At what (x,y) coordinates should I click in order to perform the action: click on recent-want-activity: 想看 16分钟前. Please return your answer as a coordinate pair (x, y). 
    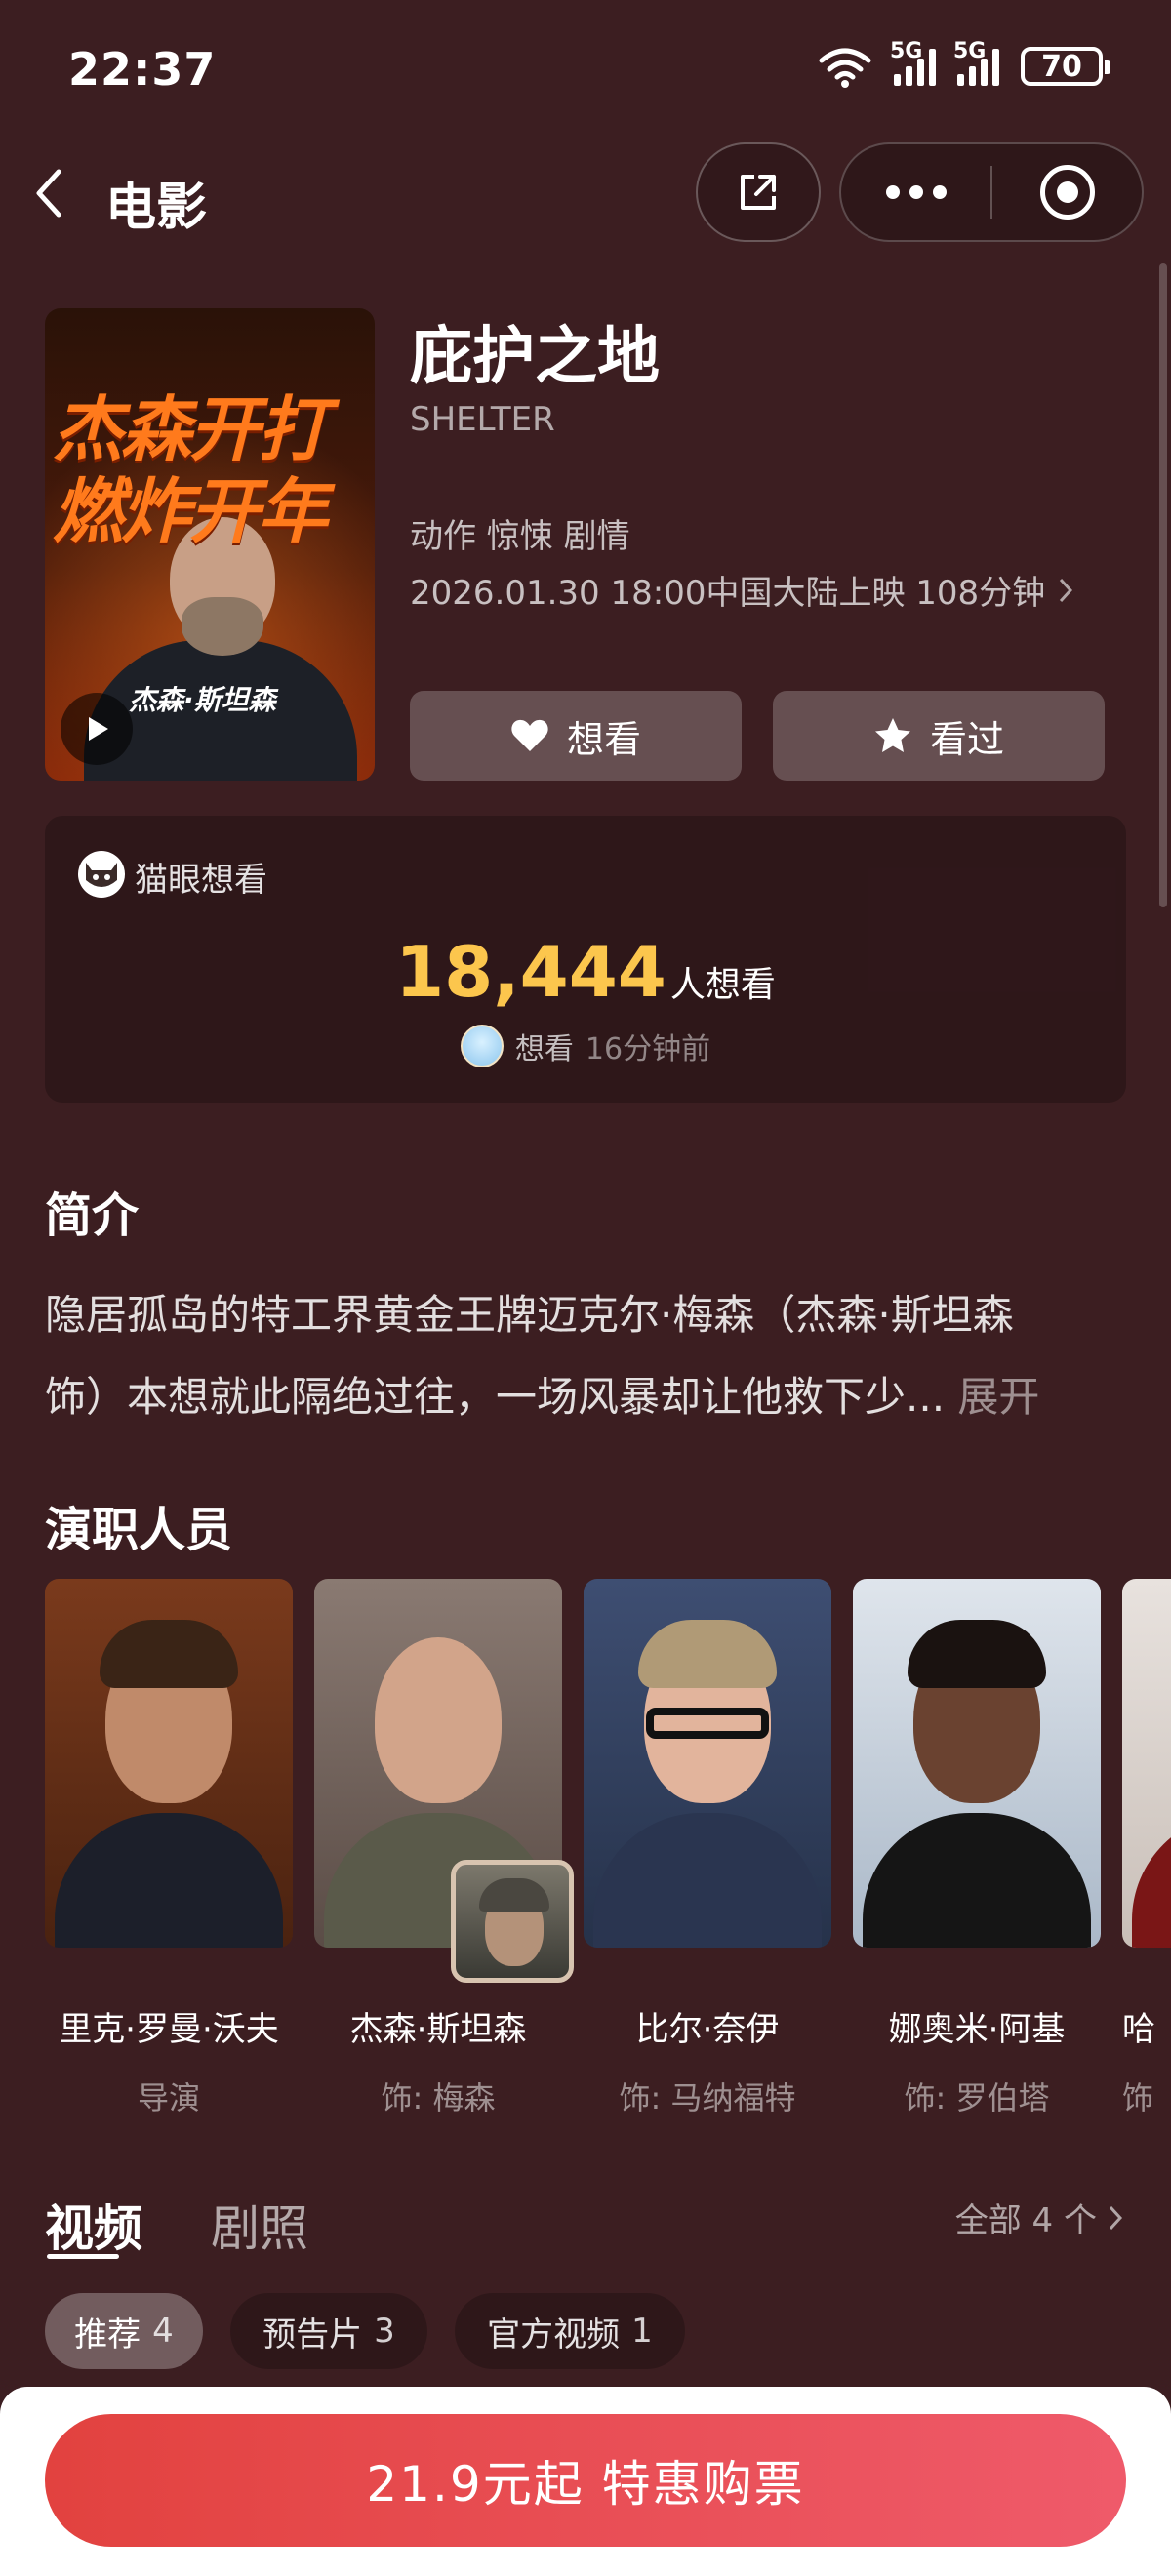
    Looking at the image, I should click on (585, 1046).